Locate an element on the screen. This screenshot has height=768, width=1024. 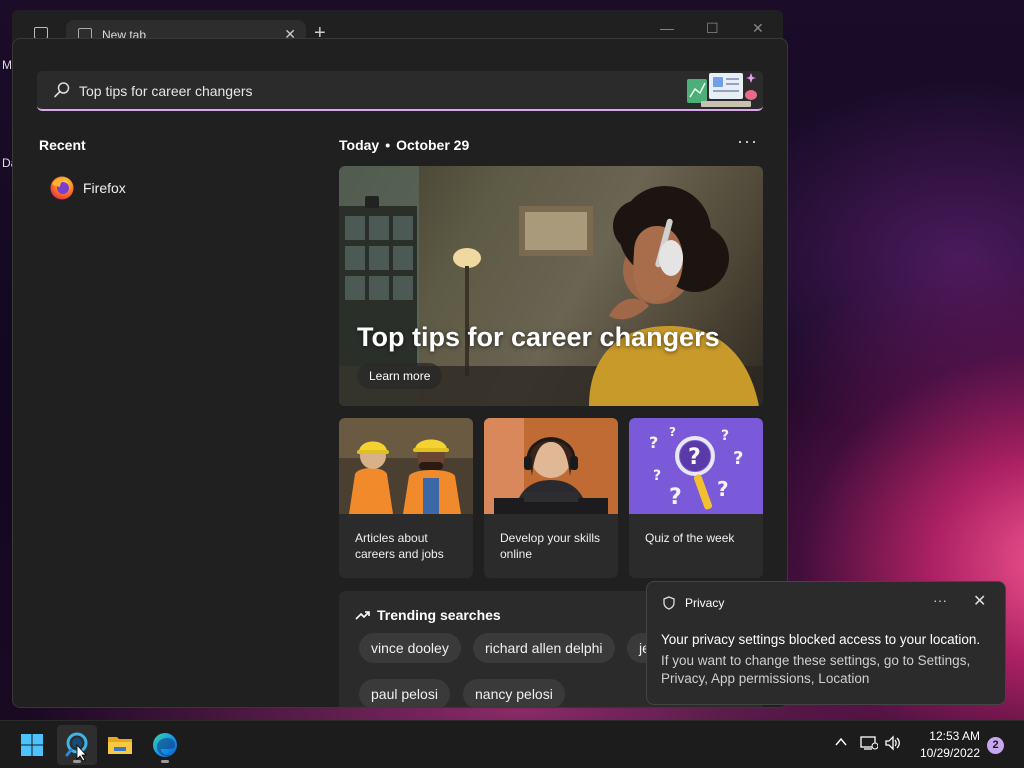
feed-more-options-icon: ··· is located at coordinates (747, 141).